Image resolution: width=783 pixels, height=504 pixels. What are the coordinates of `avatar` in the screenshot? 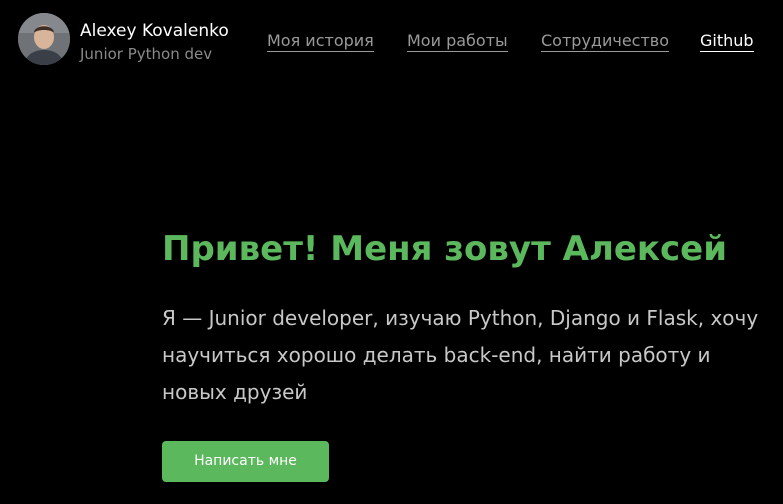 It's located at (44, 39).